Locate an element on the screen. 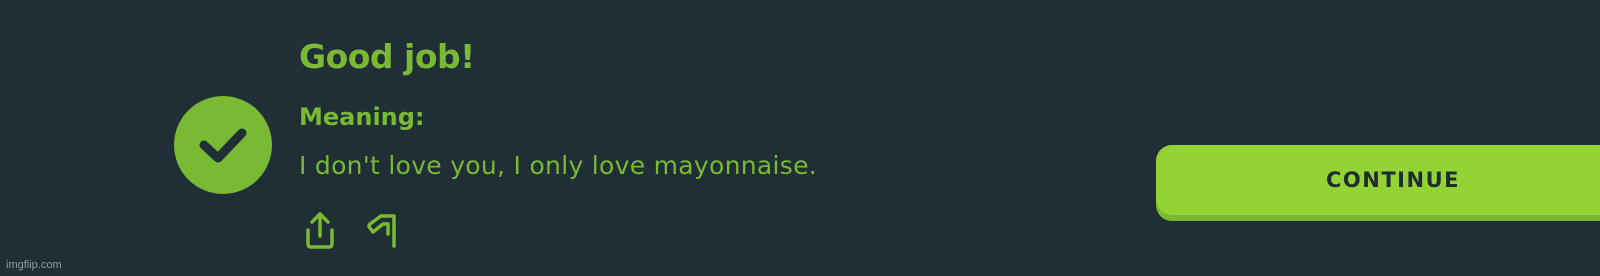 The image size is (1600, 276). continue-button-label: CONTINUE is located at coordinates (1393, 180).